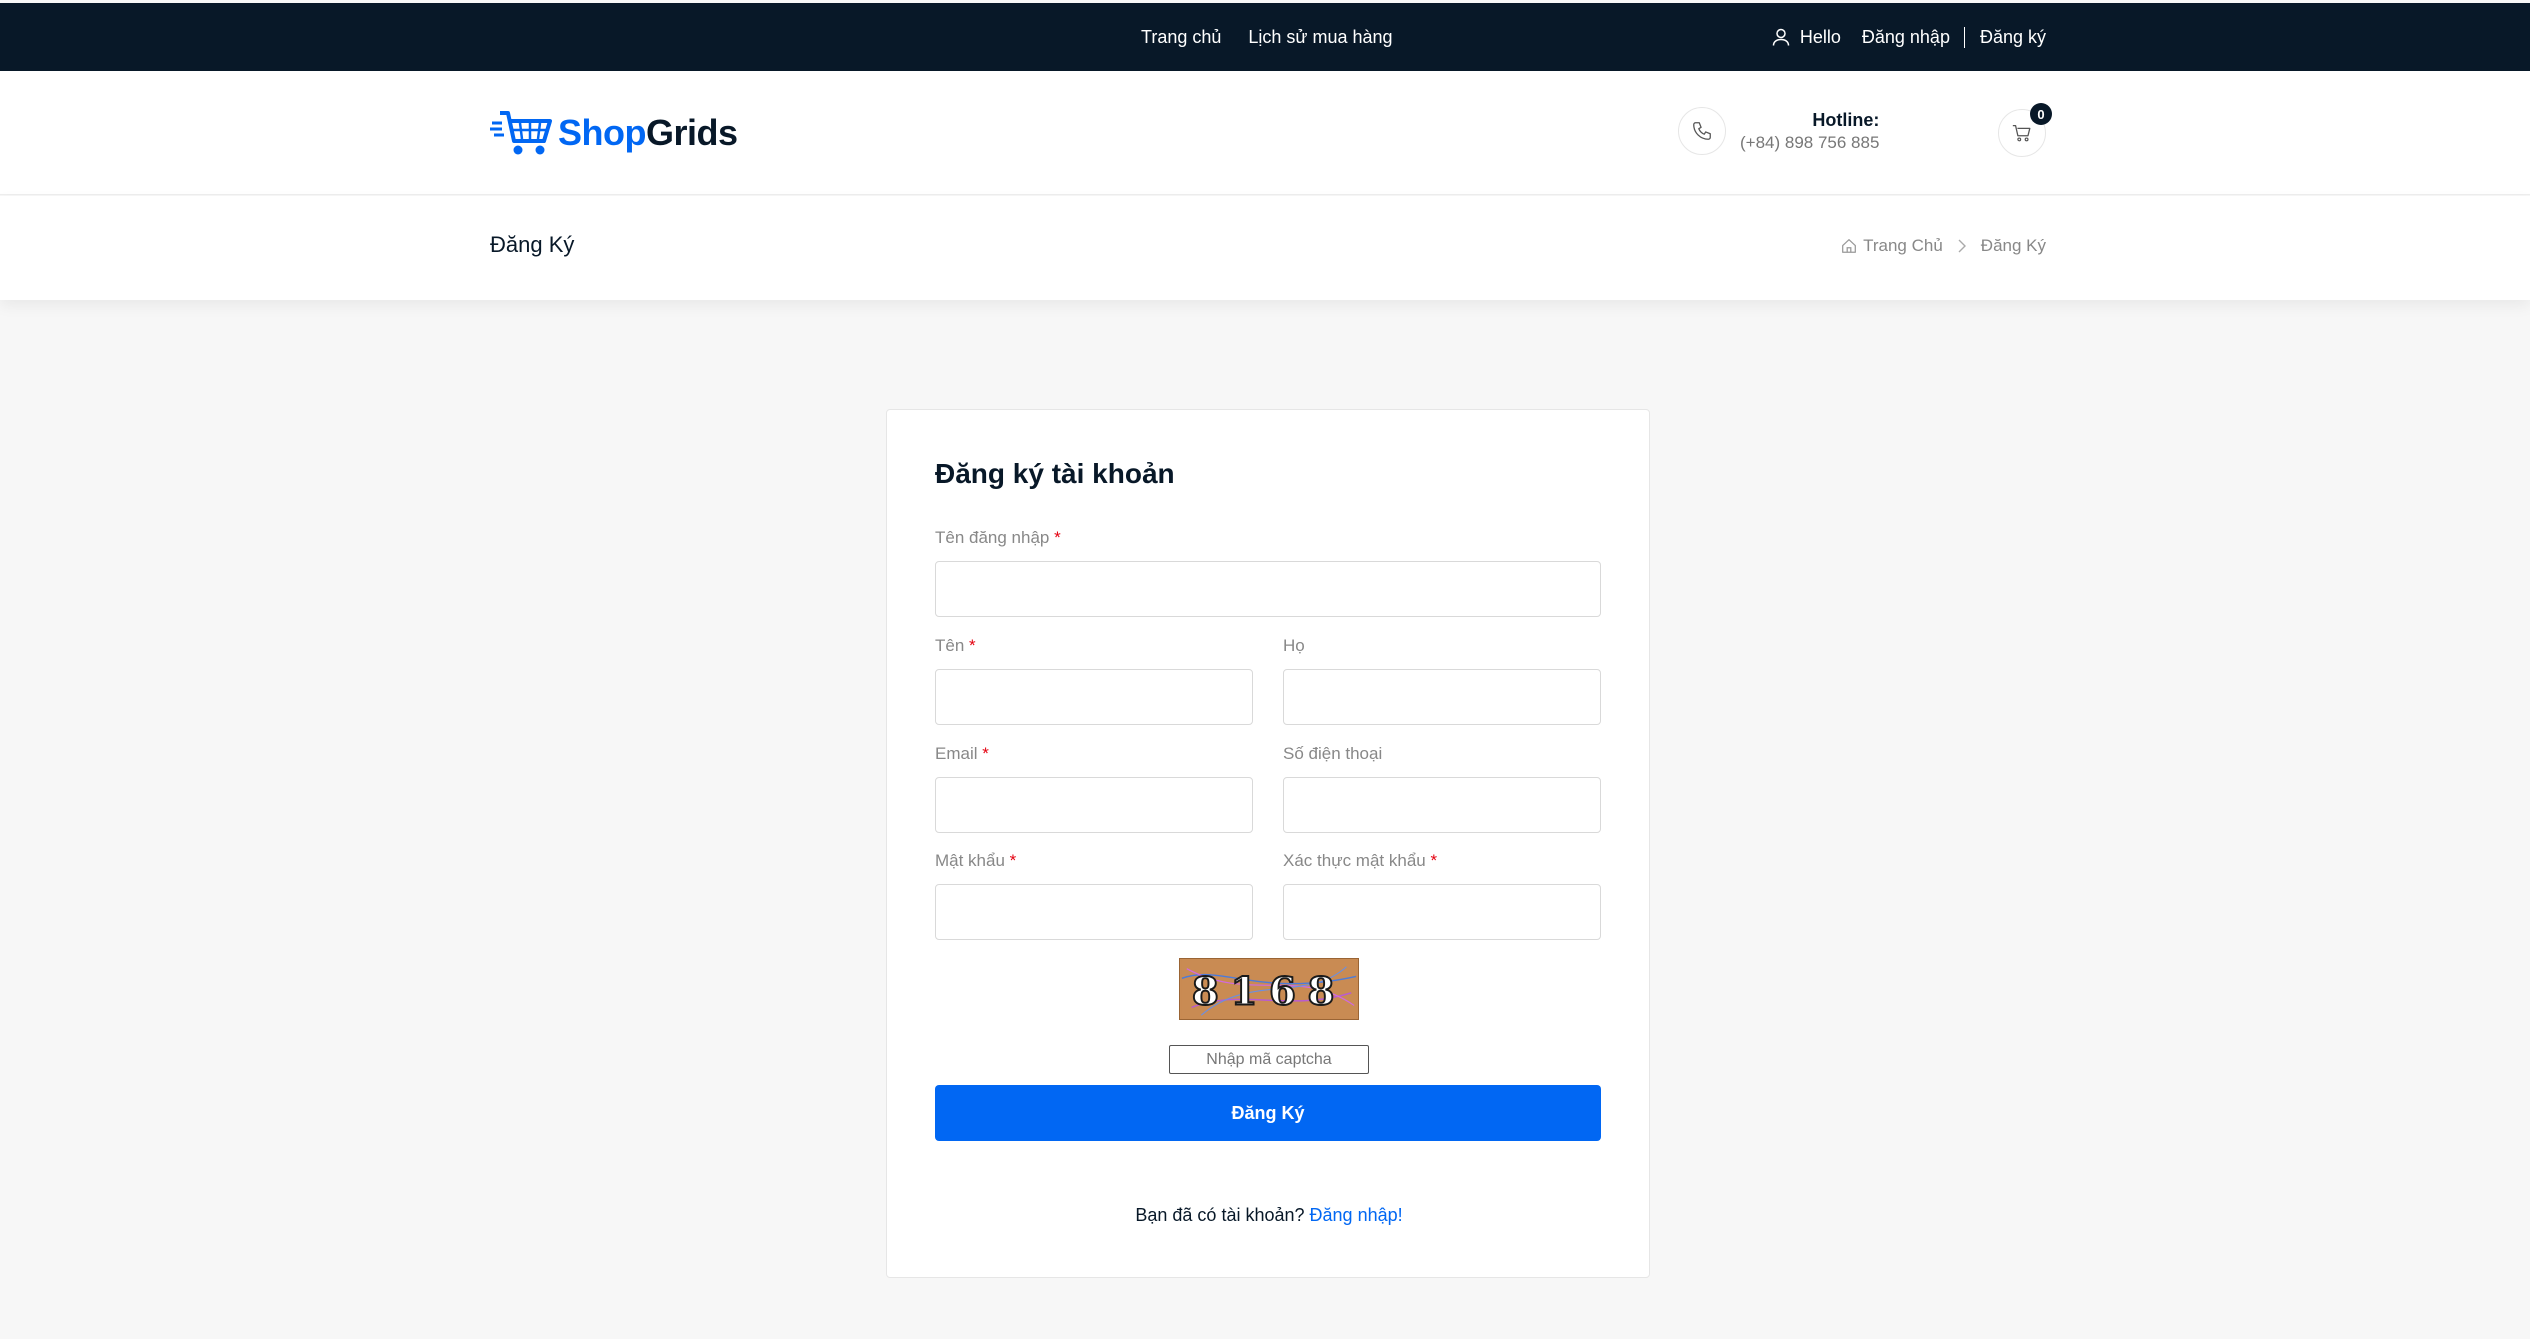 The image size is (2530, 1339). What do you see at coordinates (1903, 246) in the screenshot?
I see `breadcrumb-home-link: Trang Chủ` at bounding box center [1903, 246].